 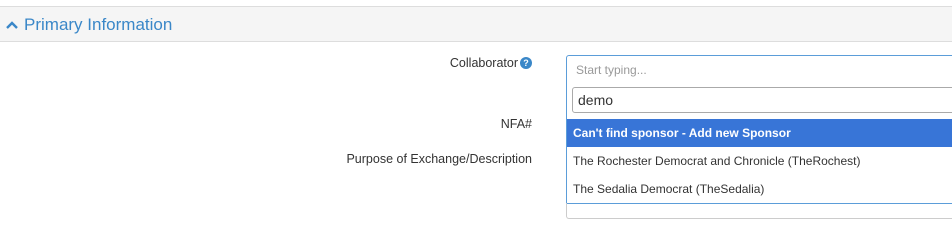 I want to click on nfa-label: NFA#, so click(x=516, y=124).